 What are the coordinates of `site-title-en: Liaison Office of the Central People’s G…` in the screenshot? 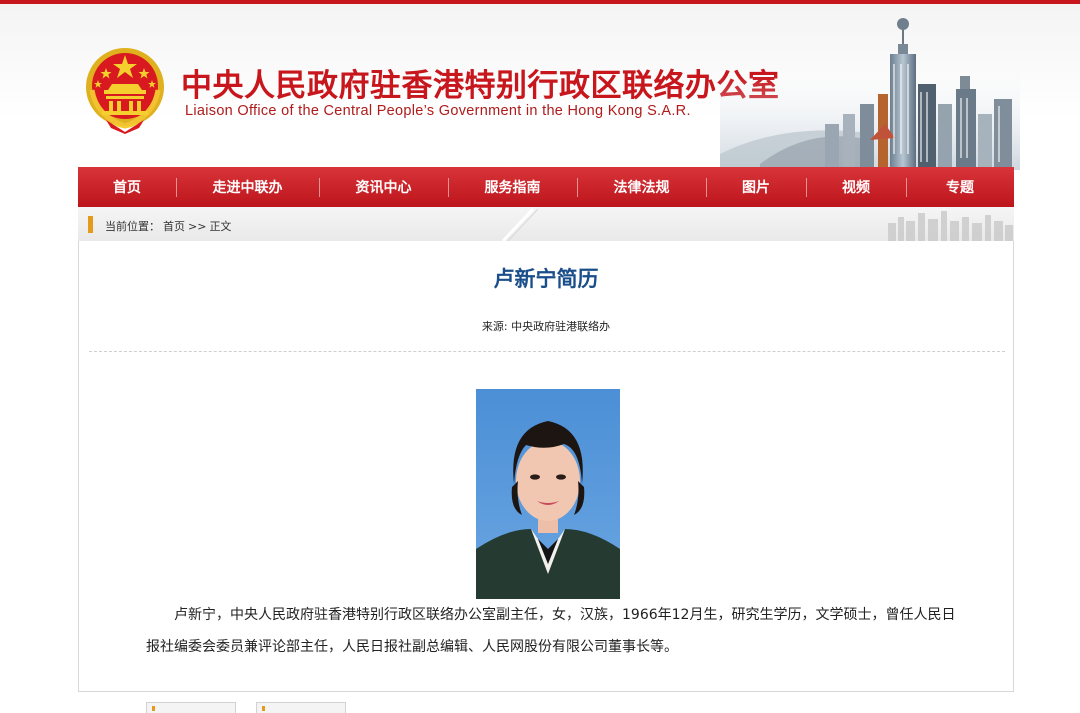 It's located at (438, 111).